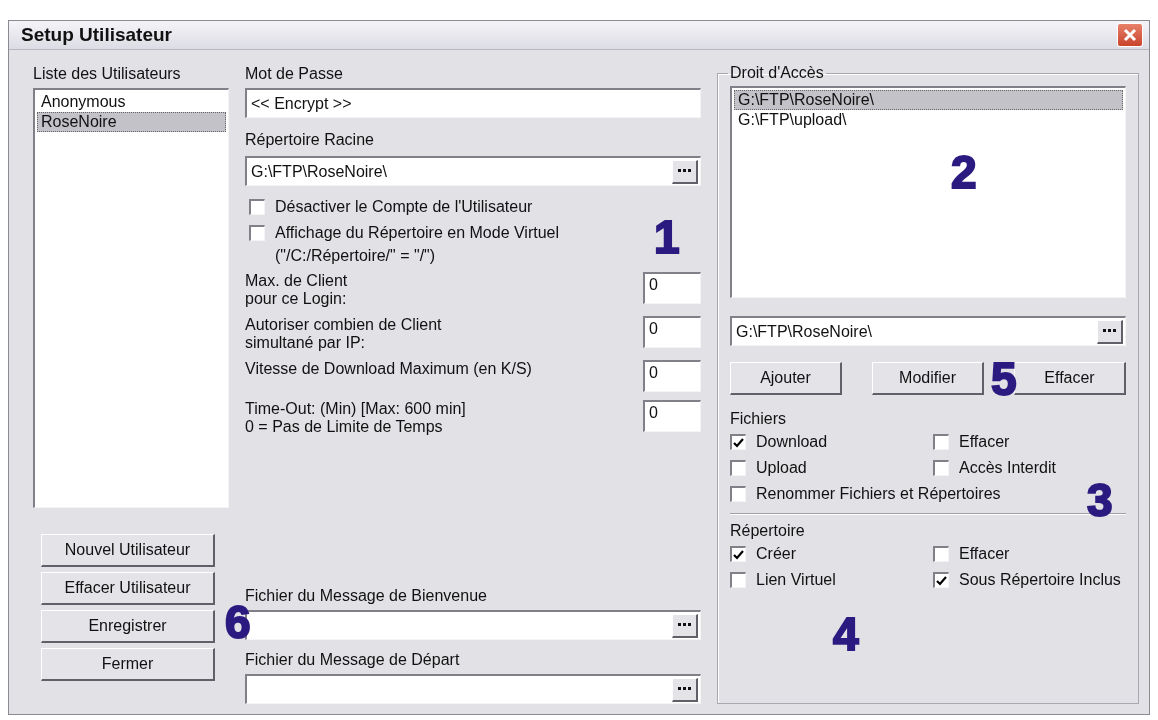 This screenshot has width=1158, height=720. I want to click on password-field: << Encrypt >>, so click(473, 103).